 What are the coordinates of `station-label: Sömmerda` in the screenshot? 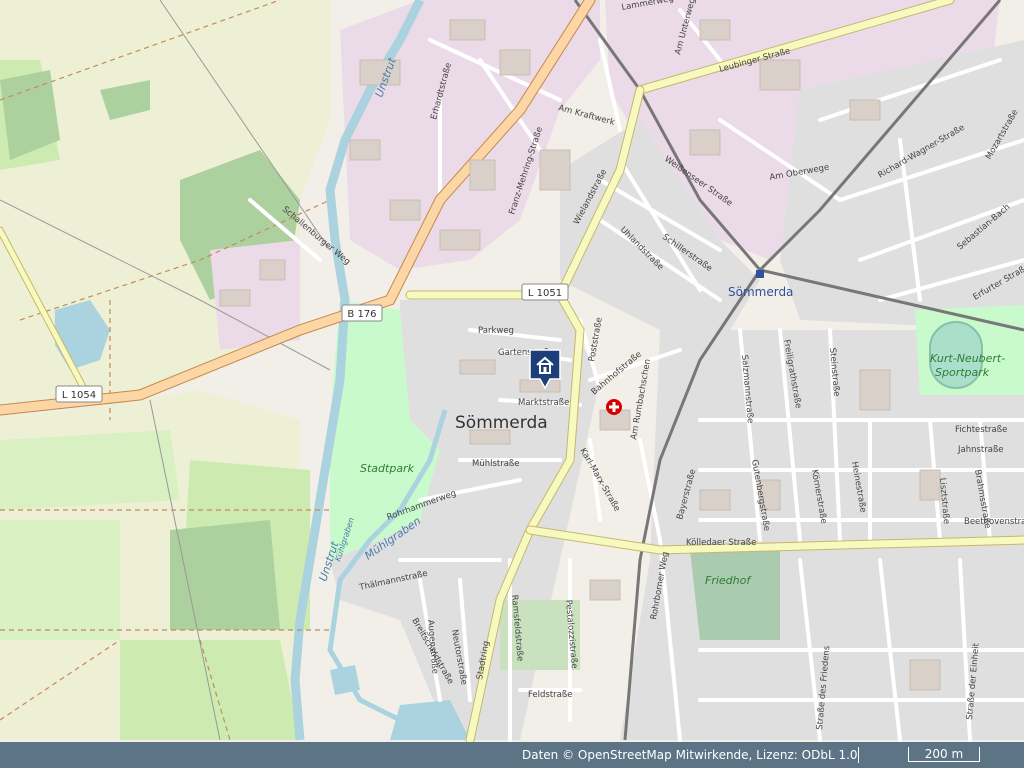 It's located at (760, 292).